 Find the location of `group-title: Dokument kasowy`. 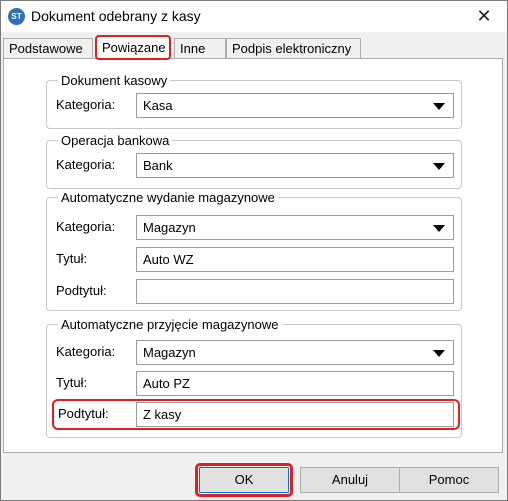

group-title: Dokument kasowy is located at coordinates (114, 80).